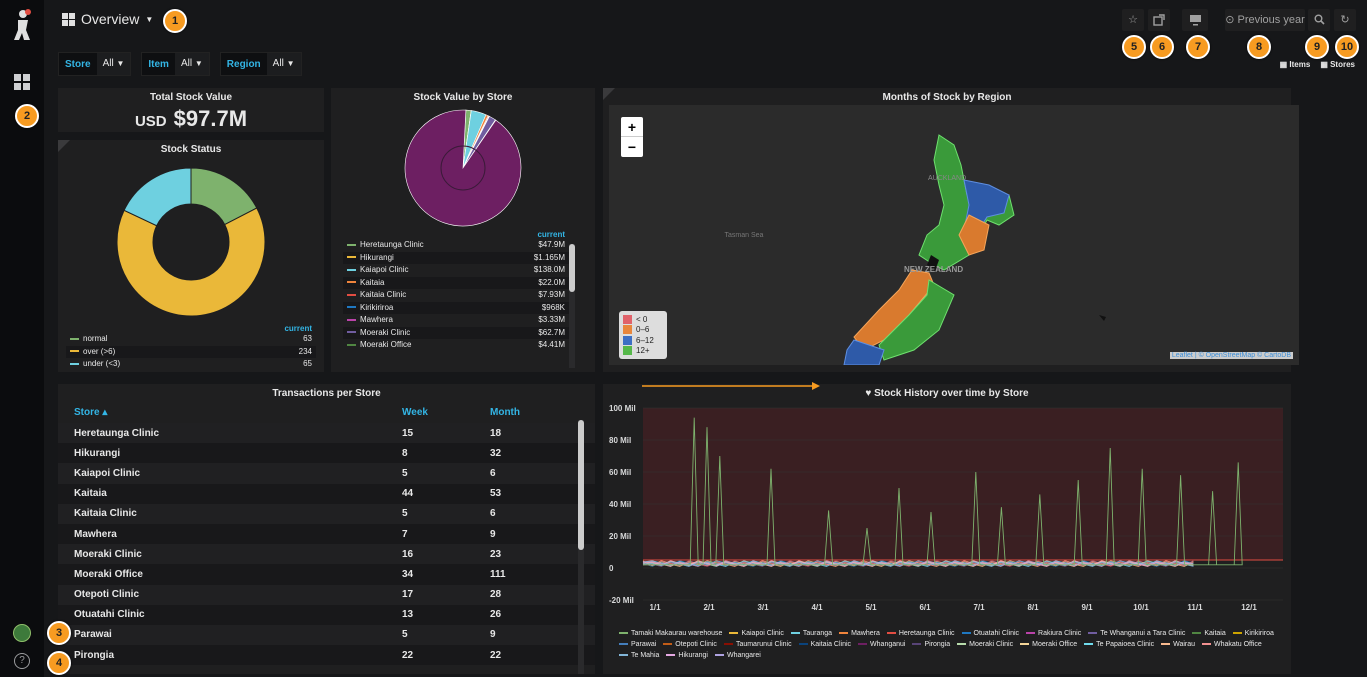 Image resolution: width=1367 pixels, height=677 pixels. What do you see at coordinates (1232, 644) in the screenshot?
I see `series-legend-item: Whakatu Office` at bounding box center [1232, 644].